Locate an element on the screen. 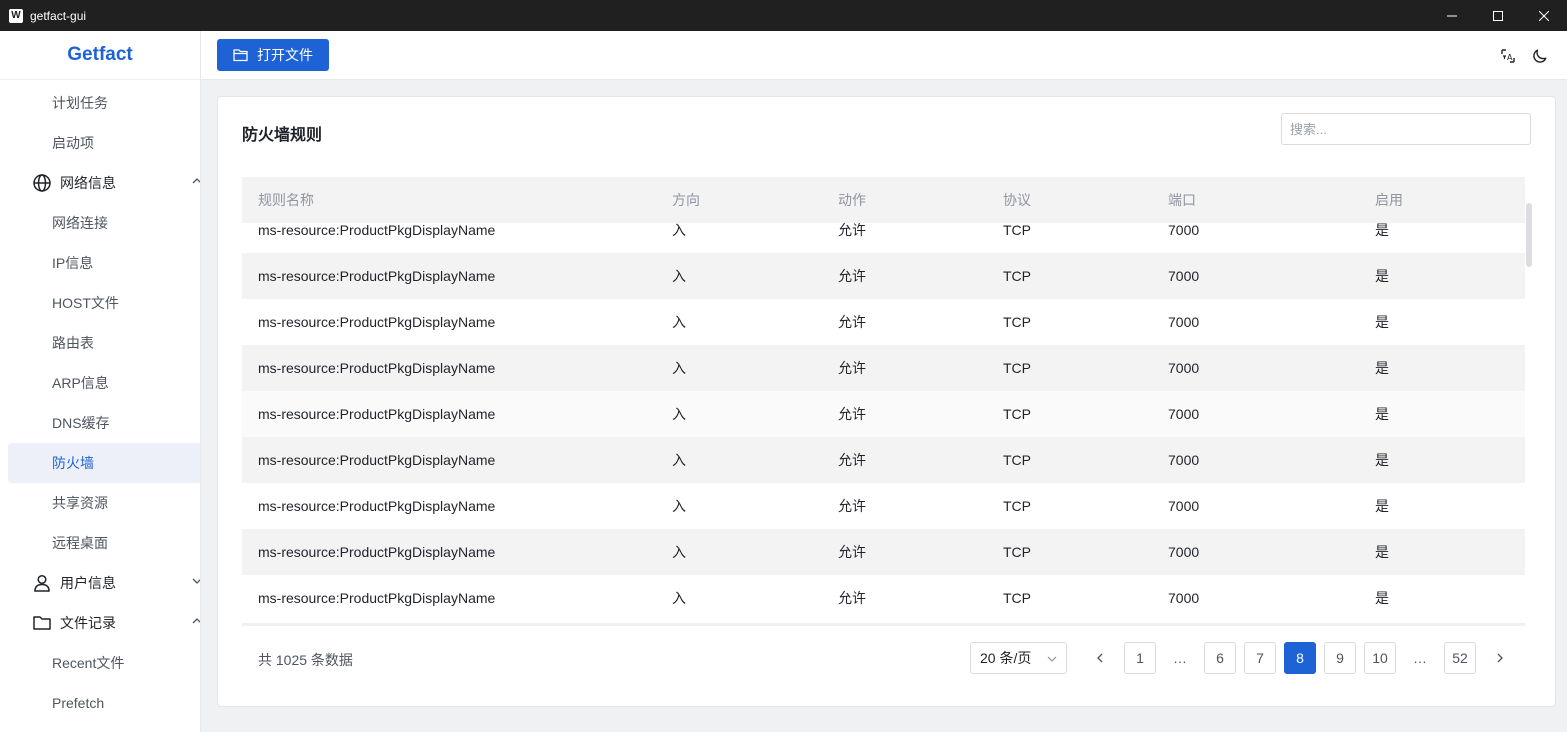 Image resolution: width=1567 pixels, height=732 pixels. column-header-protocol: 协议 is located at coordinates (1017, 200).